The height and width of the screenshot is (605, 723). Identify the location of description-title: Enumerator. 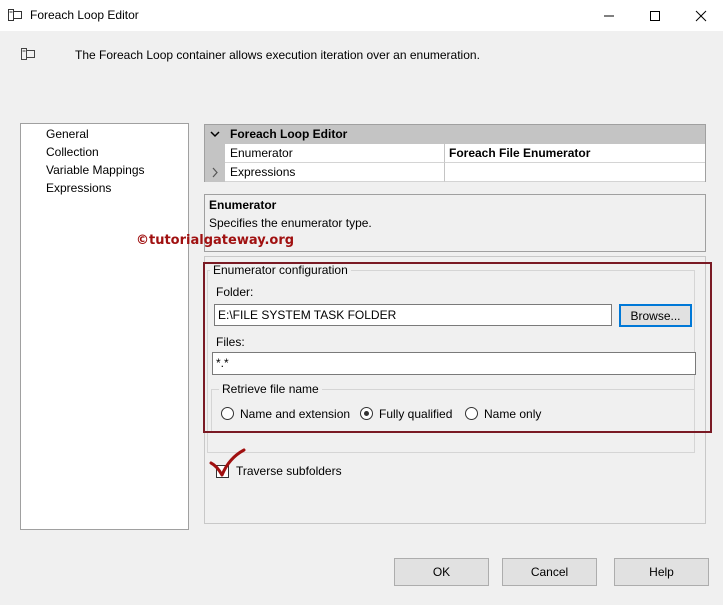
(243, 205).